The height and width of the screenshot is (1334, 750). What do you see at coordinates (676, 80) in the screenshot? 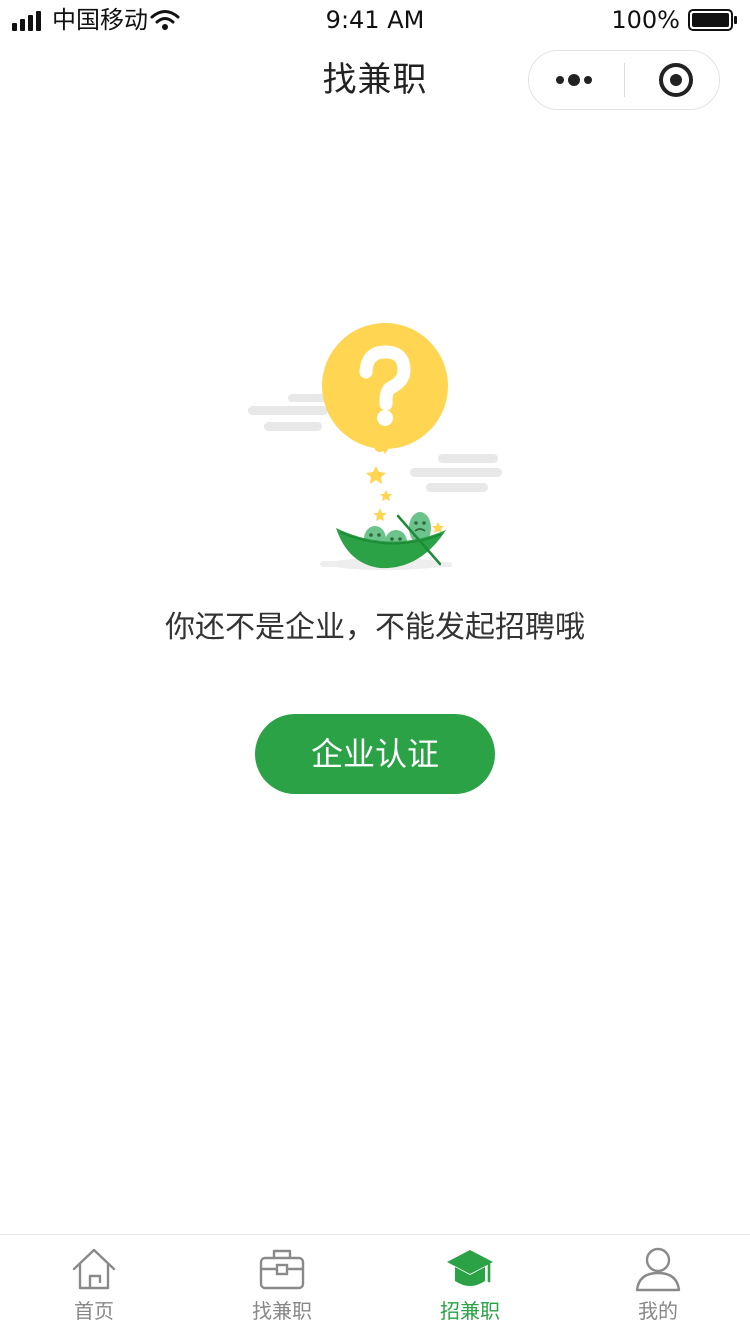
I see `target-circle-icon` at bounding box center [676, 80].